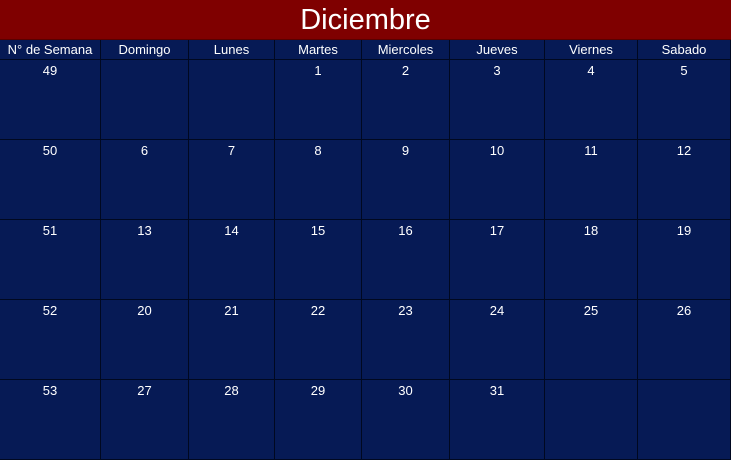 The image size is (731, 462). Describe the element at coordinates (145, 50) in the screenshot. I see `header-domingo: Domingo` at that location.